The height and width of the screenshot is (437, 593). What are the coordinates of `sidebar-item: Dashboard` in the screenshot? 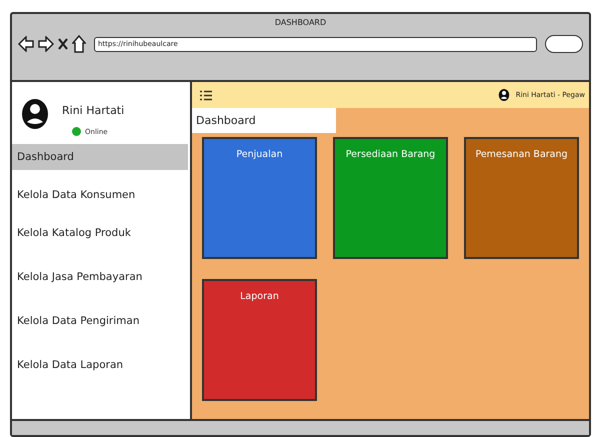 It's located at (100, 157).